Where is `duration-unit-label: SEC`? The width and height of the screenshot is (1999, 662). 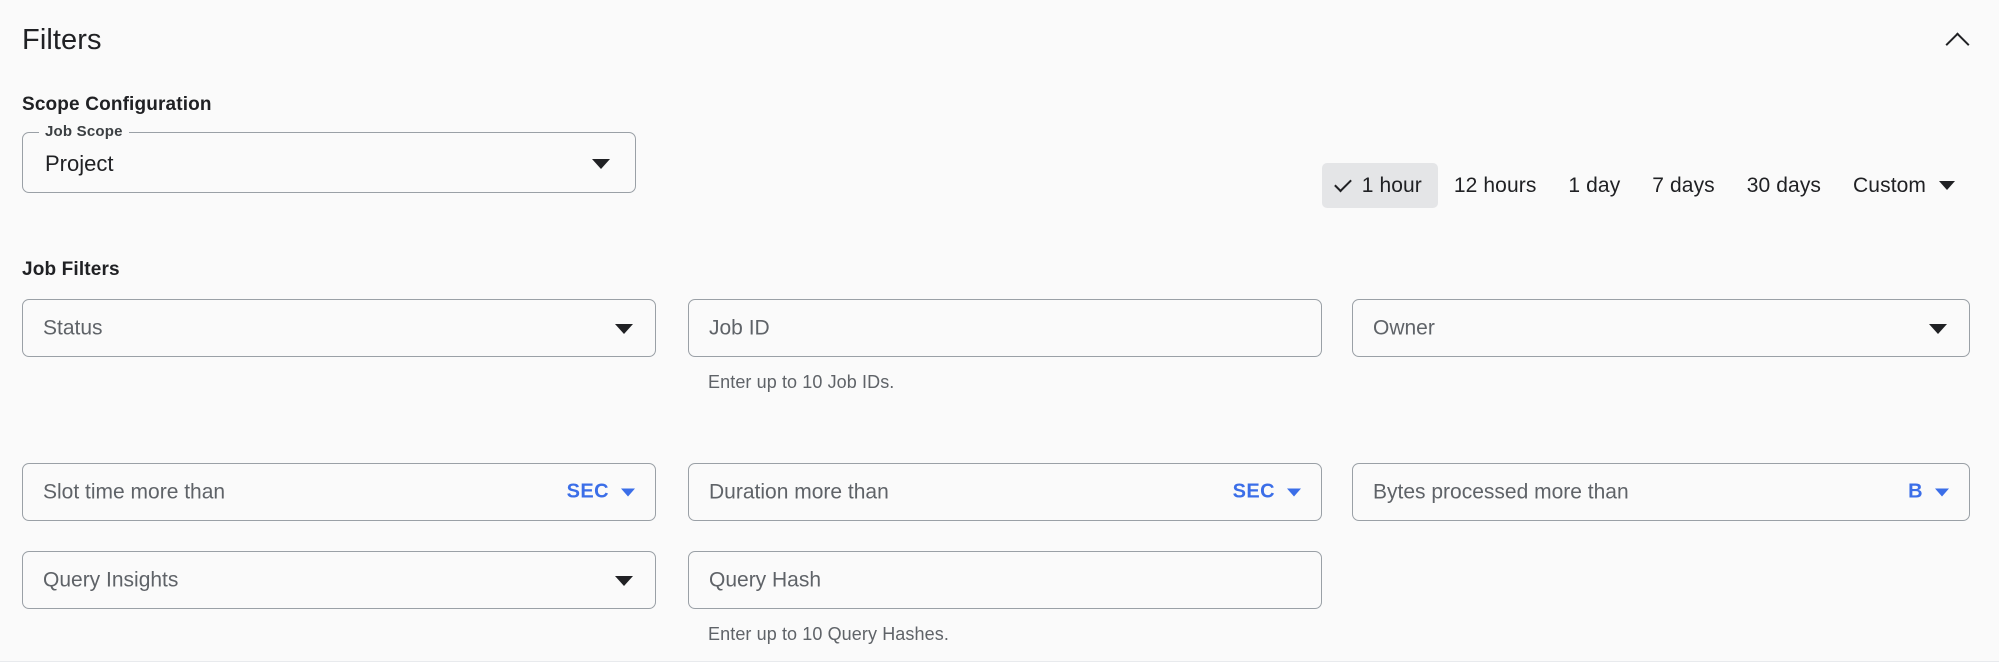 duration-unit-label: SEC is located at coordinates (1253, 491).